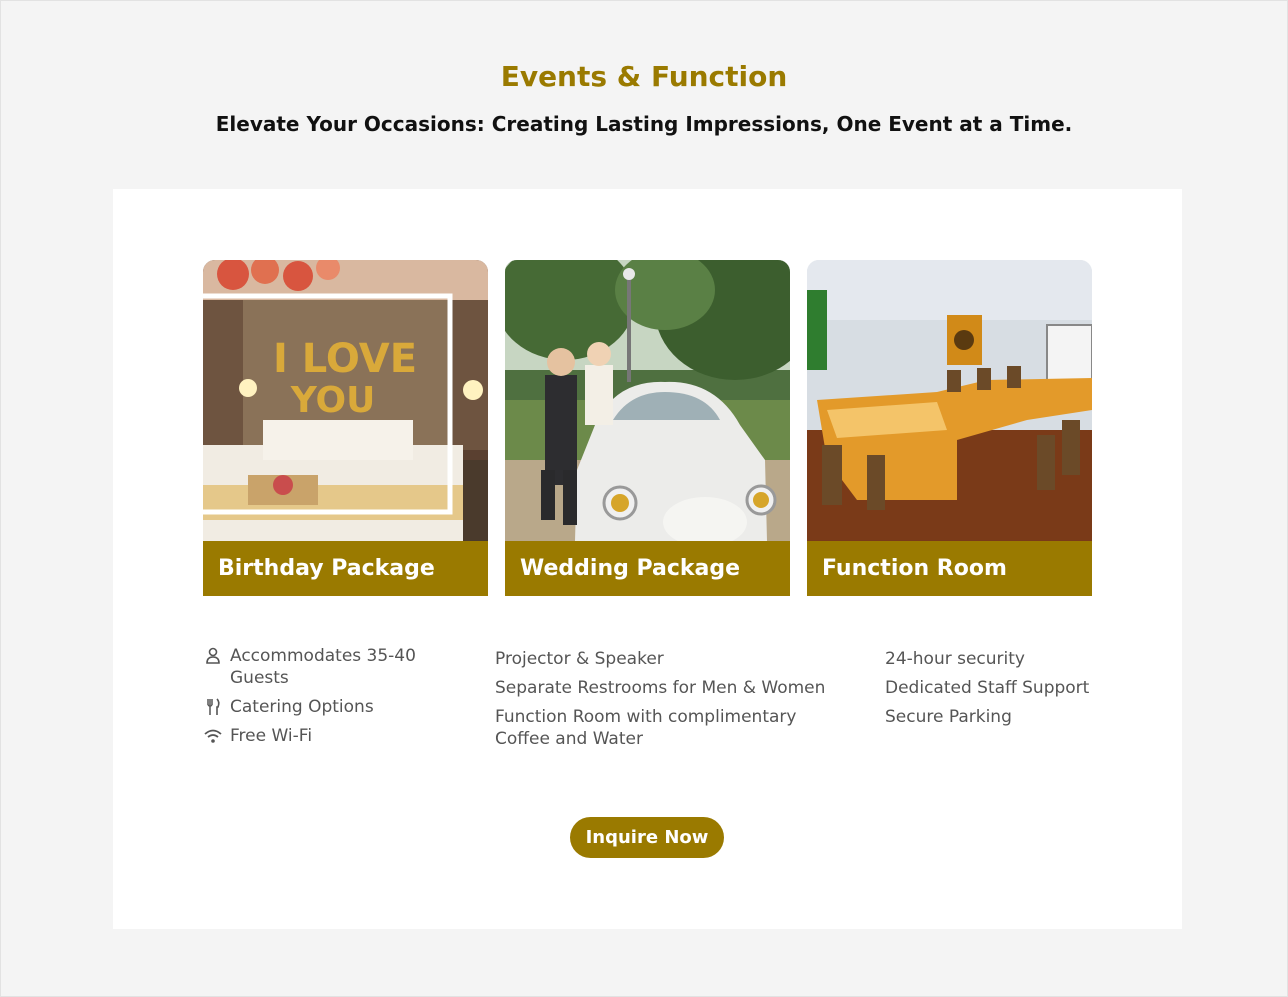  Describe the element at coordinates (345, 568) in the screenshot. I see `birthday-package-label: Birthday Package` at that location.